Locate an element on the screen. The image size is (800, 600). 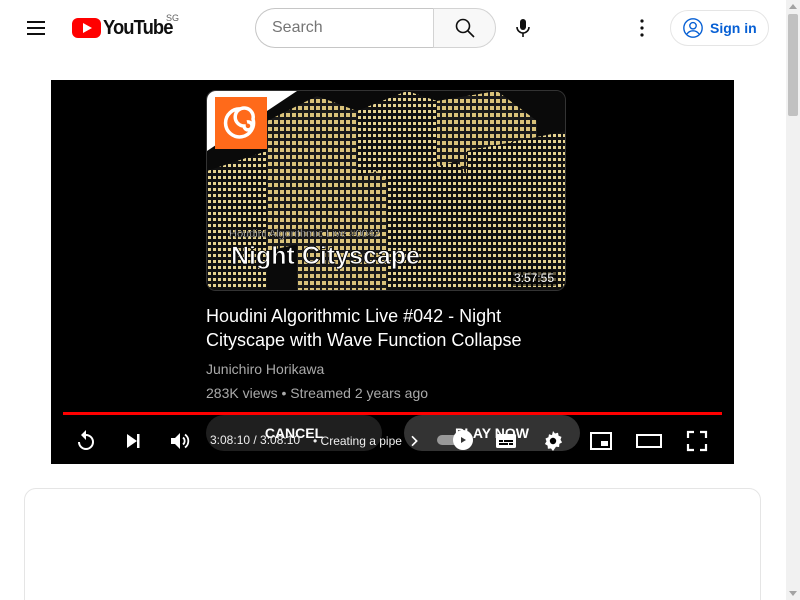
mute-button is located at coordinates (180, 441).